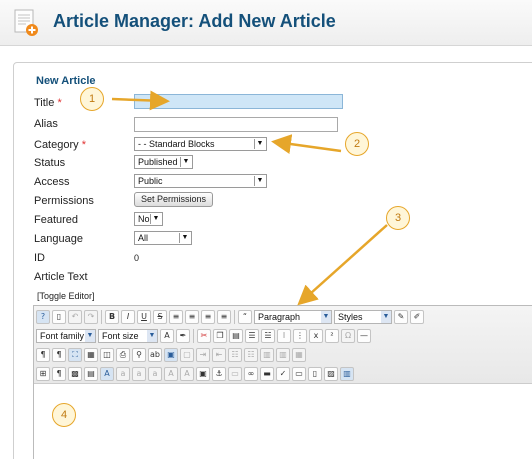 The height and width of the screenshot is (459, 532). Describe the element at coordinates (46, 124) in the screenshot. I see `alias-label: Alias` at that location.